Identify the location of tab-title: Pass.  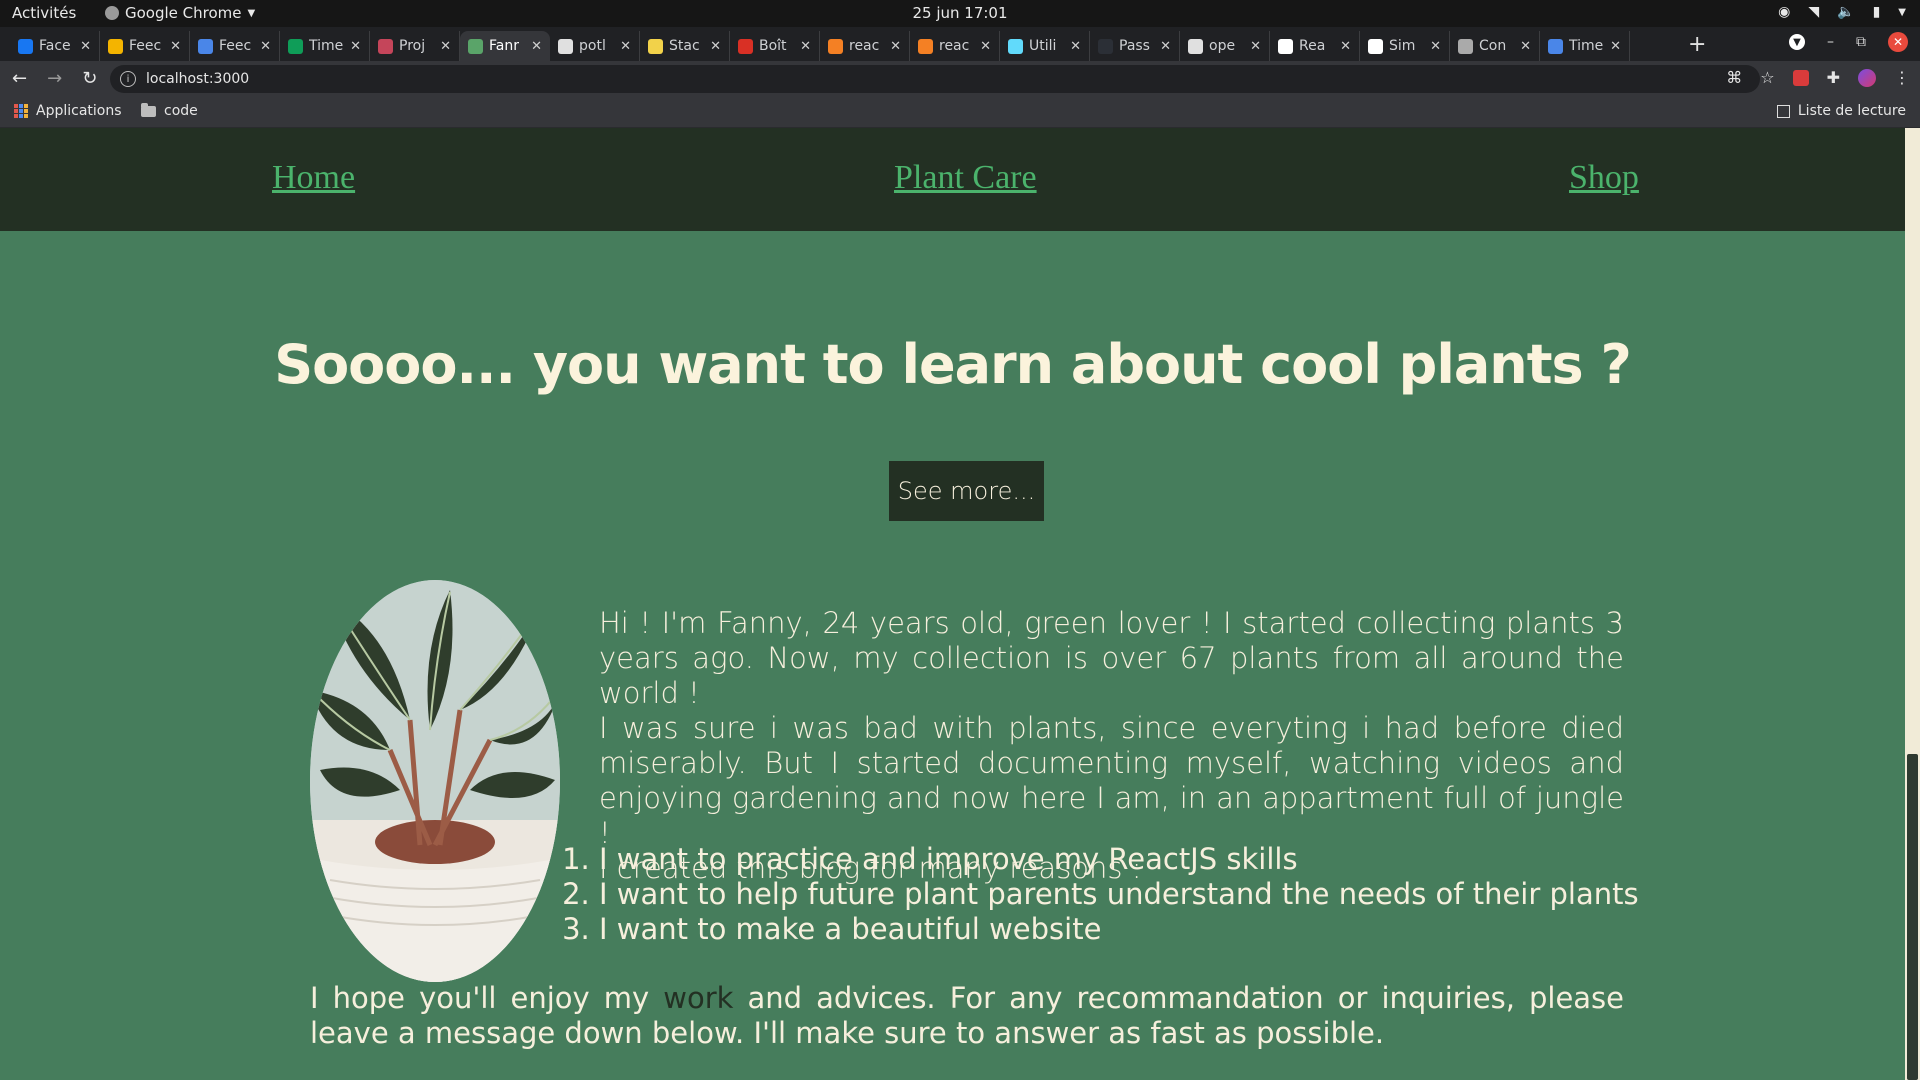
(1134, 46).